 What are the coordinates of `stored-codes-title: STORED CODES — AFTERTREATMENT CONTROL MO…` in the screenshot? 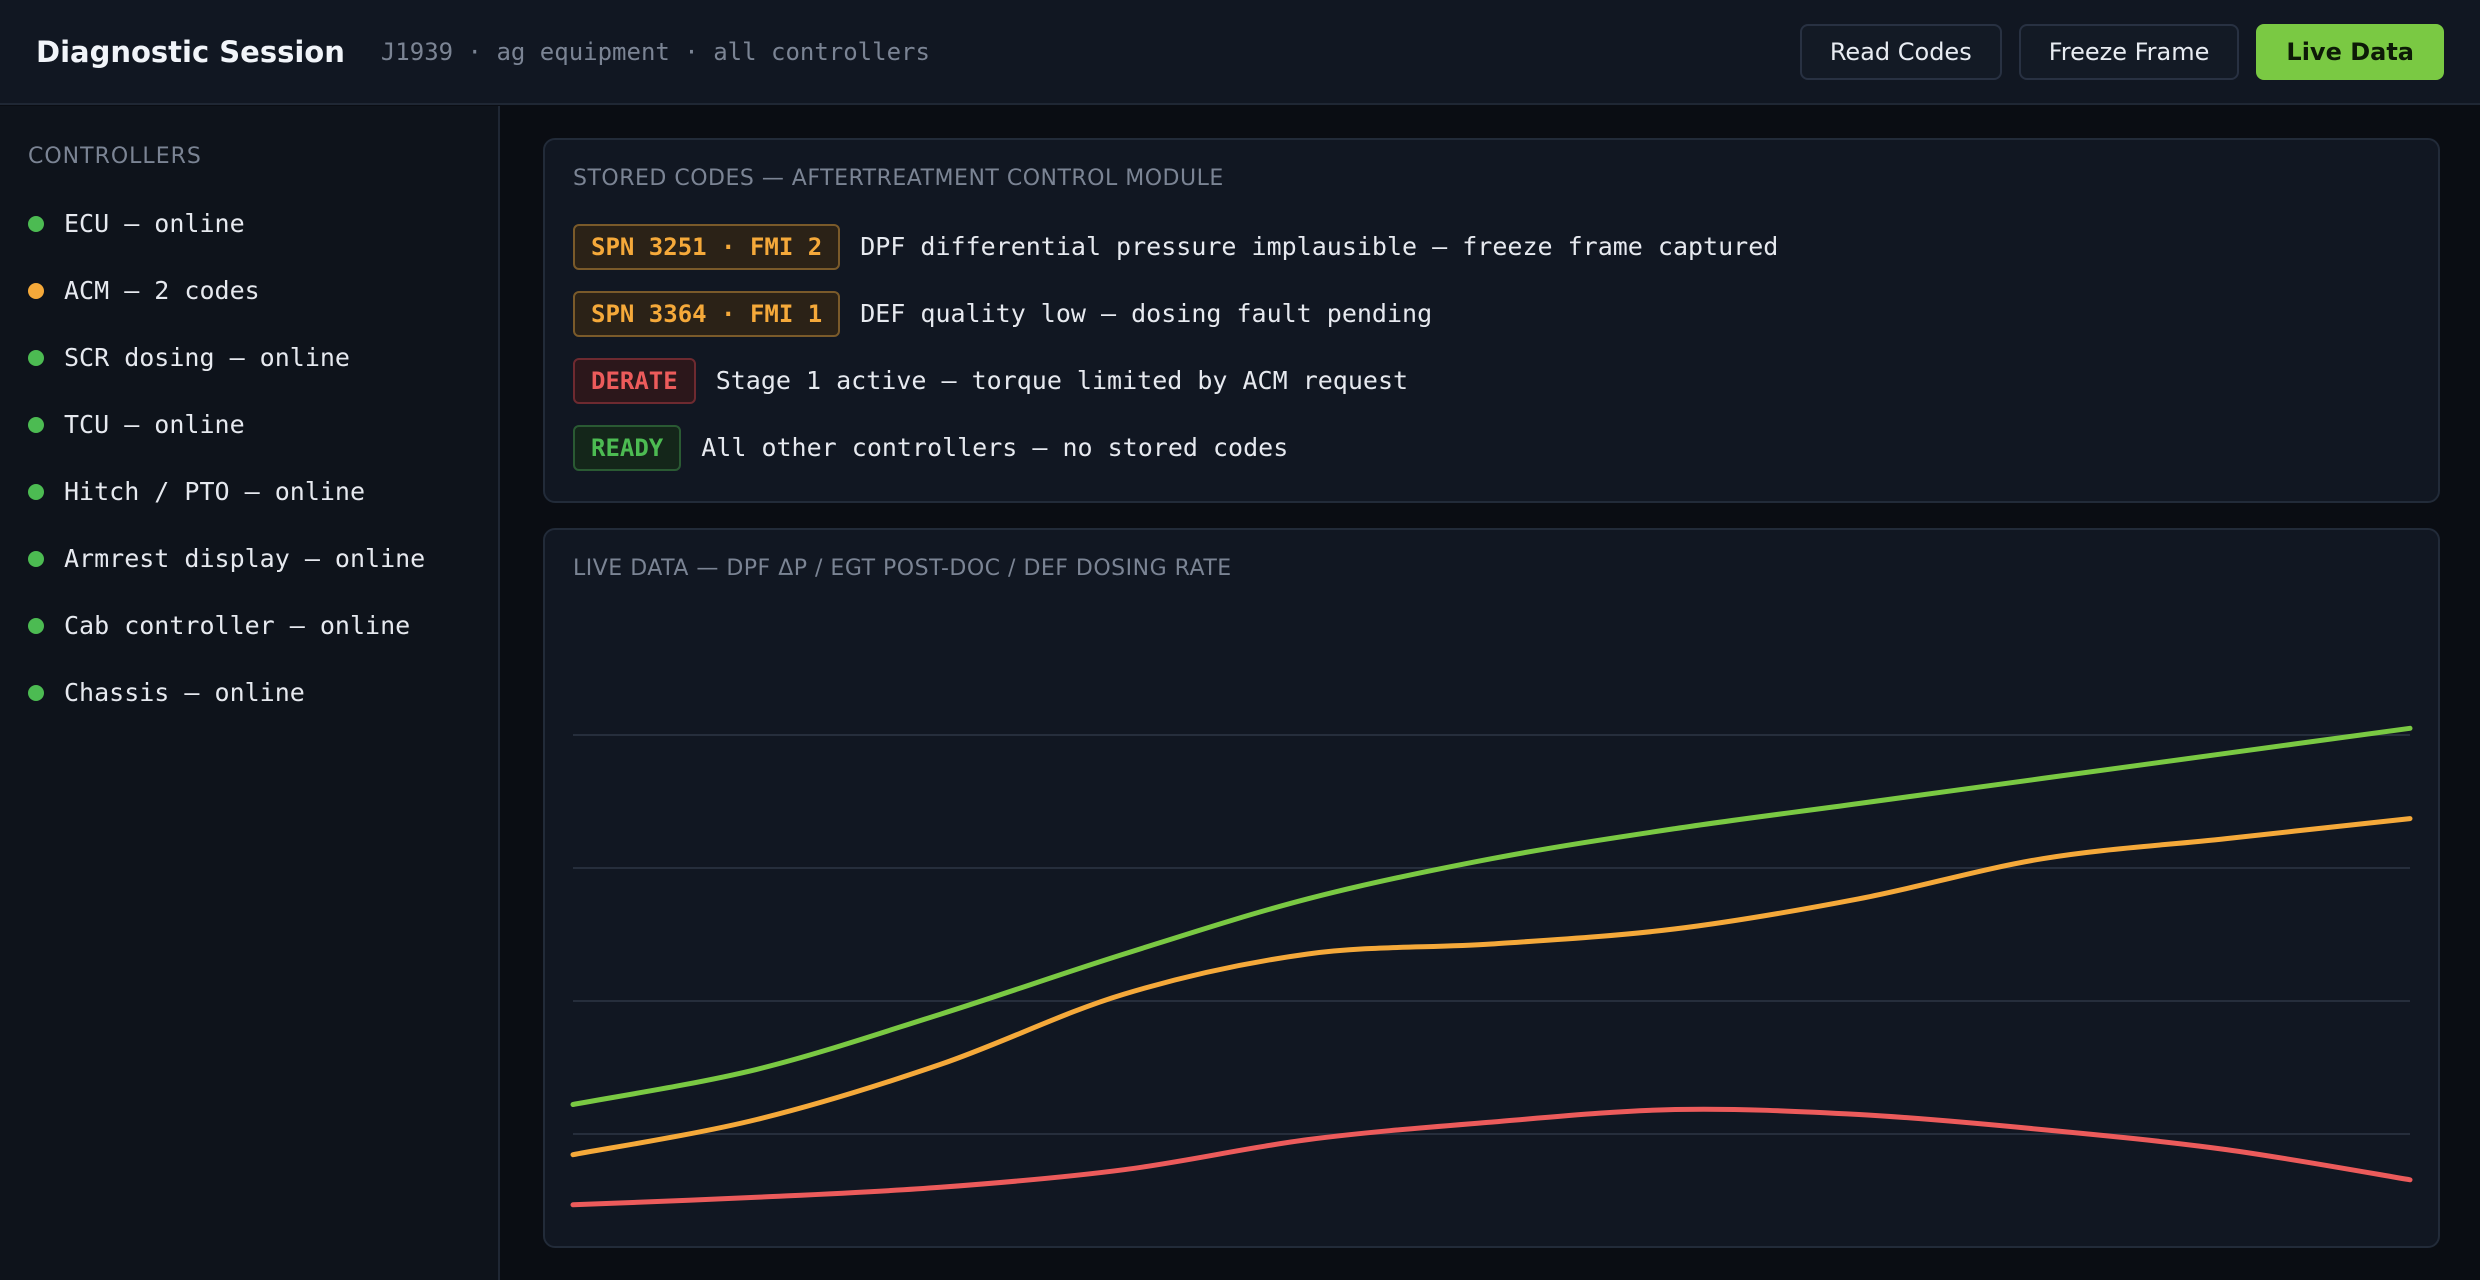 It's located at (898, 178).